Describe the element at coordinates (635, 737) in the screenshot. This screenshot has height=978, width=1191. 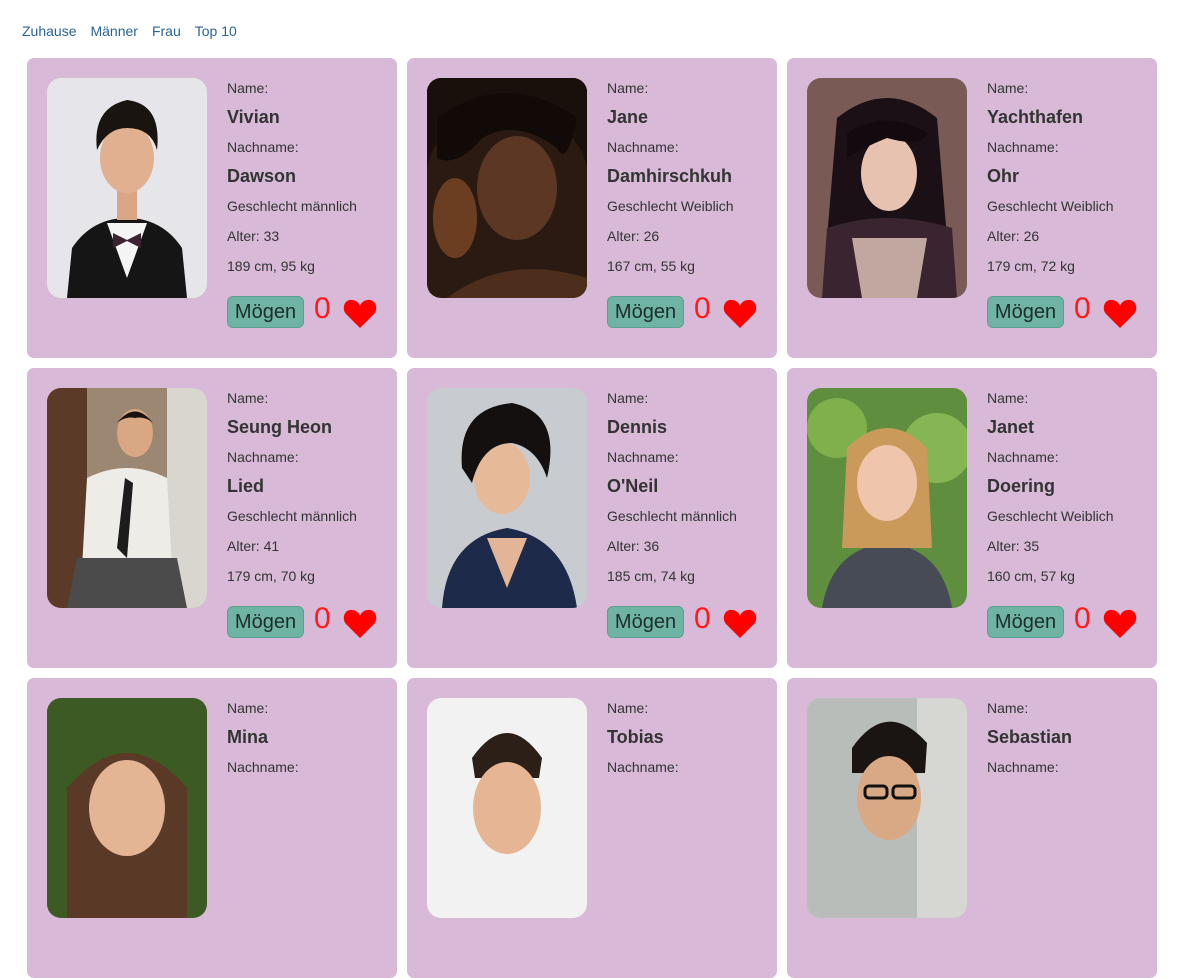
I see `first-name-value: Tobias` at that location.